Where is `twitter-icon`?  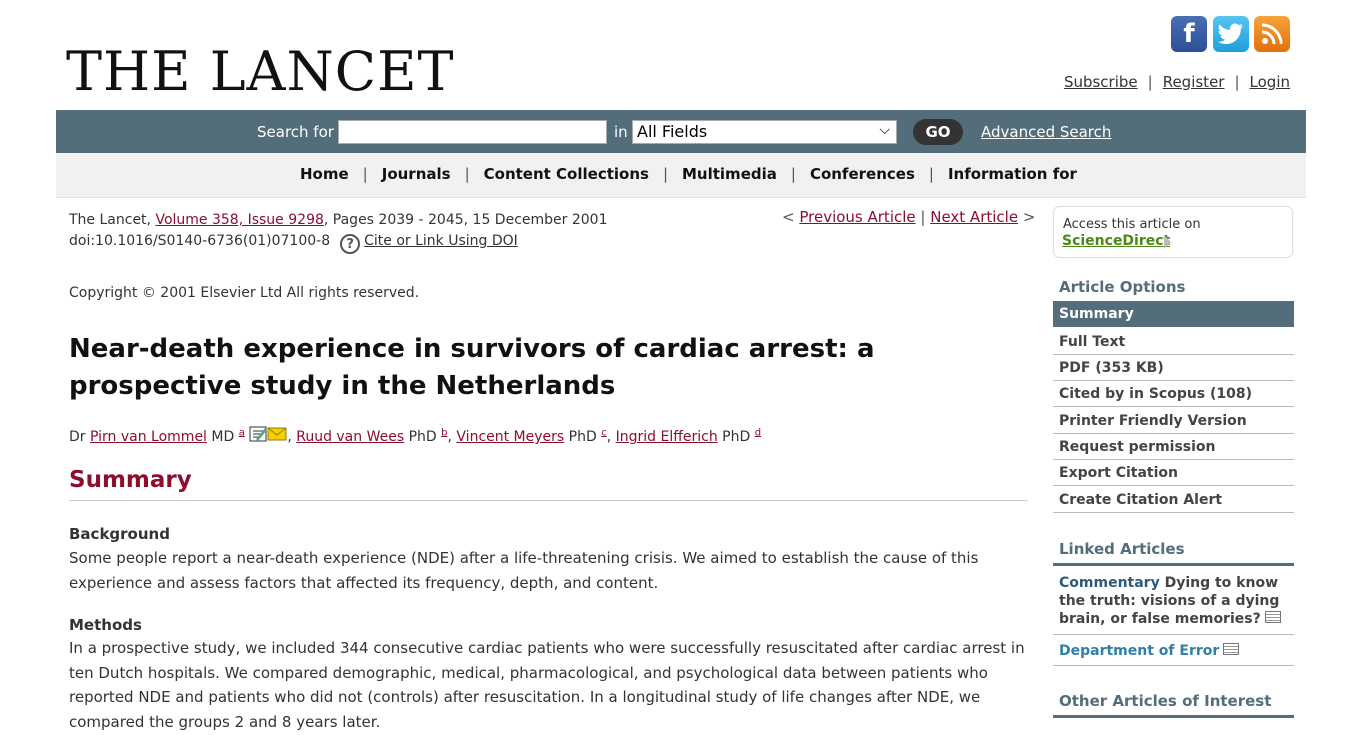 twitter-icon is located at coordinates (1231, 34).